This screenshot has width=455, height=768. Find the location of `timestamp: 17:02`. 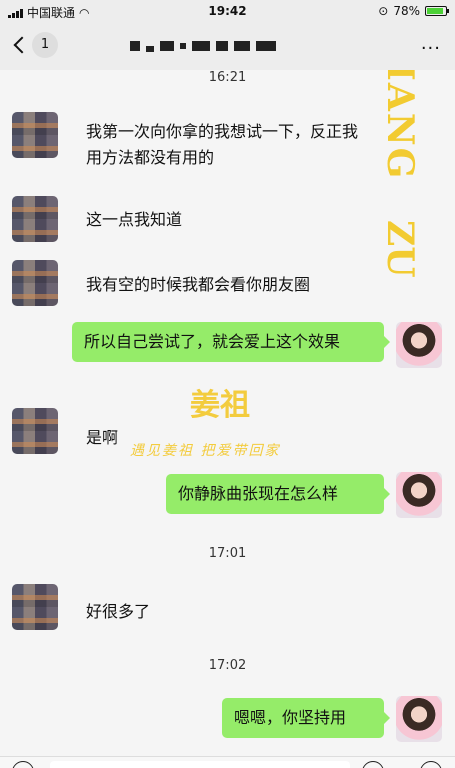

timestamp: 17:02 is located at coordinates (227, 665).